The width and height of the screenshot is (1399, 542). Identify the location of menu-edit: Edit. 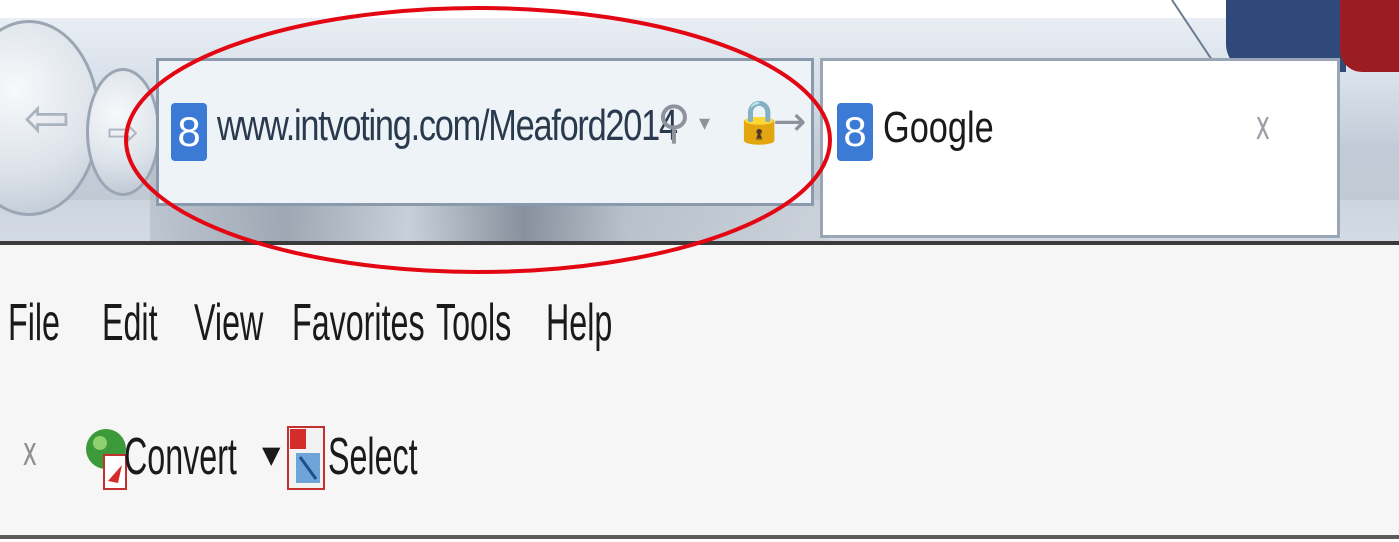
(130, 323).